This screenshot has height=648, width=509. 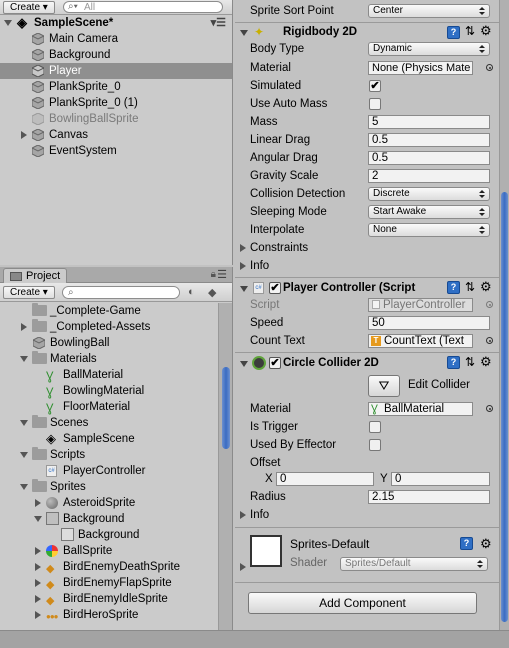 I want to click on filter-by-type-icon: ◐, so click(x=191, y=292).